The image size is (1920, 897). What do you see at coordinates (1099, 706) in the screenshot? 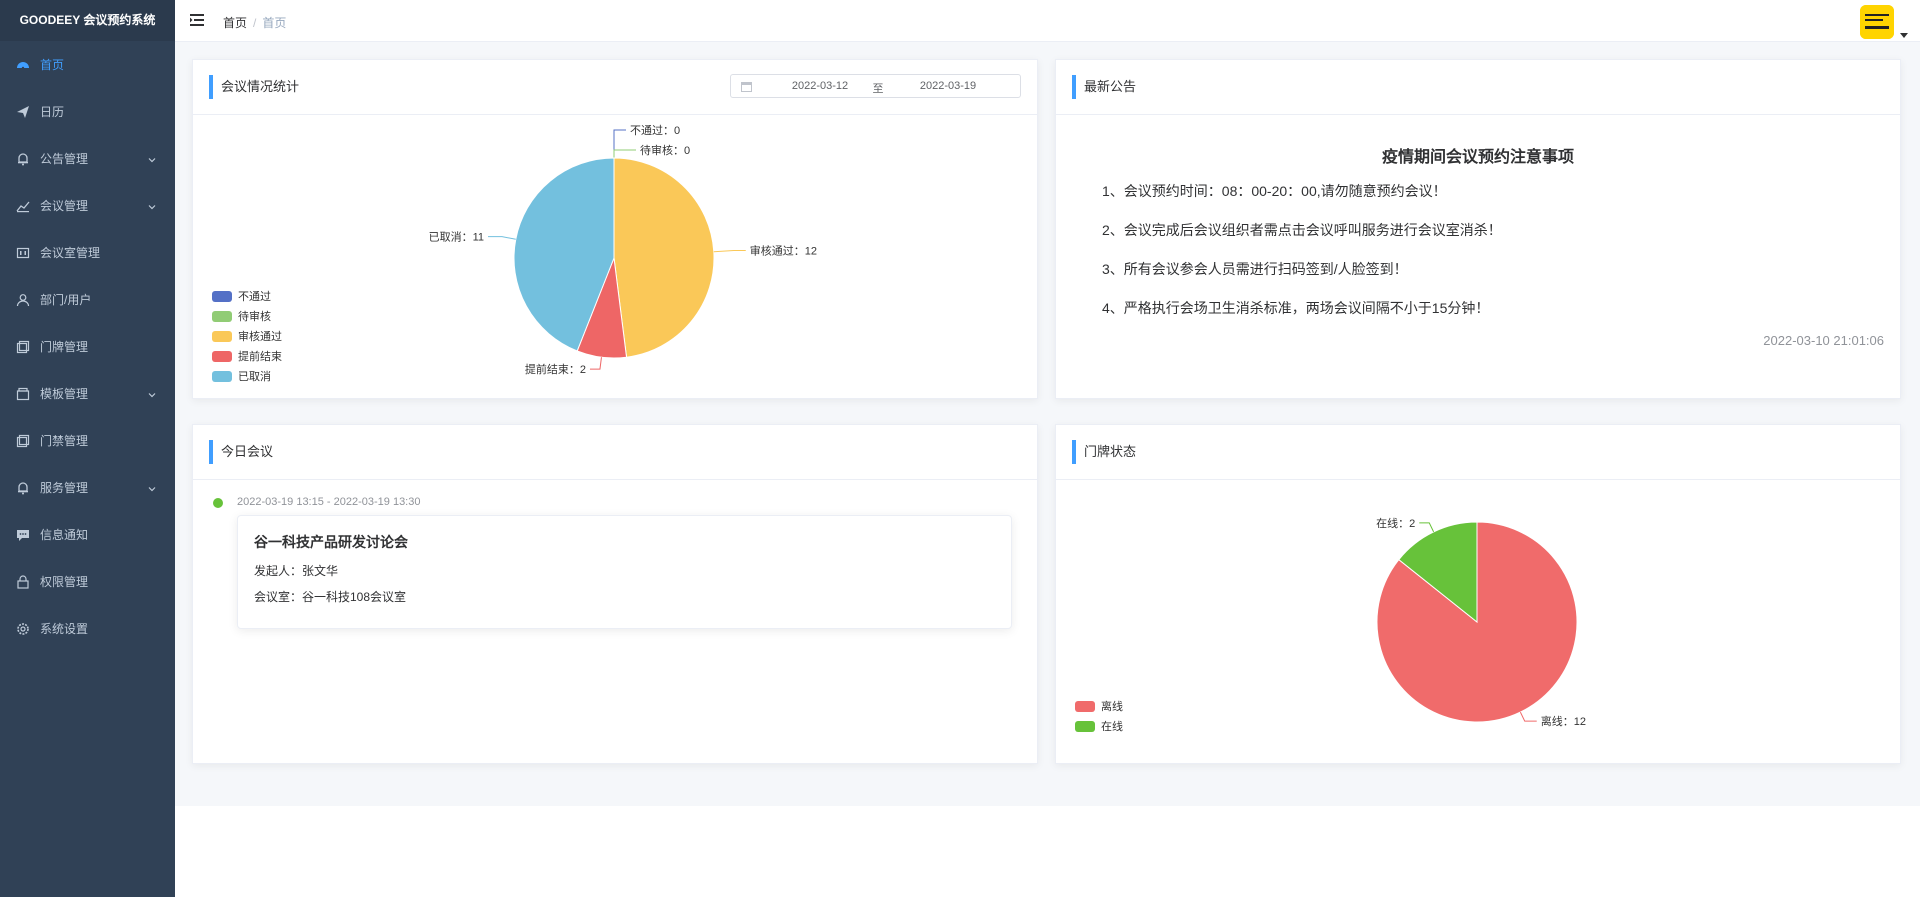
I see `legend-item: 离线` at bounding box center [1099, 706].